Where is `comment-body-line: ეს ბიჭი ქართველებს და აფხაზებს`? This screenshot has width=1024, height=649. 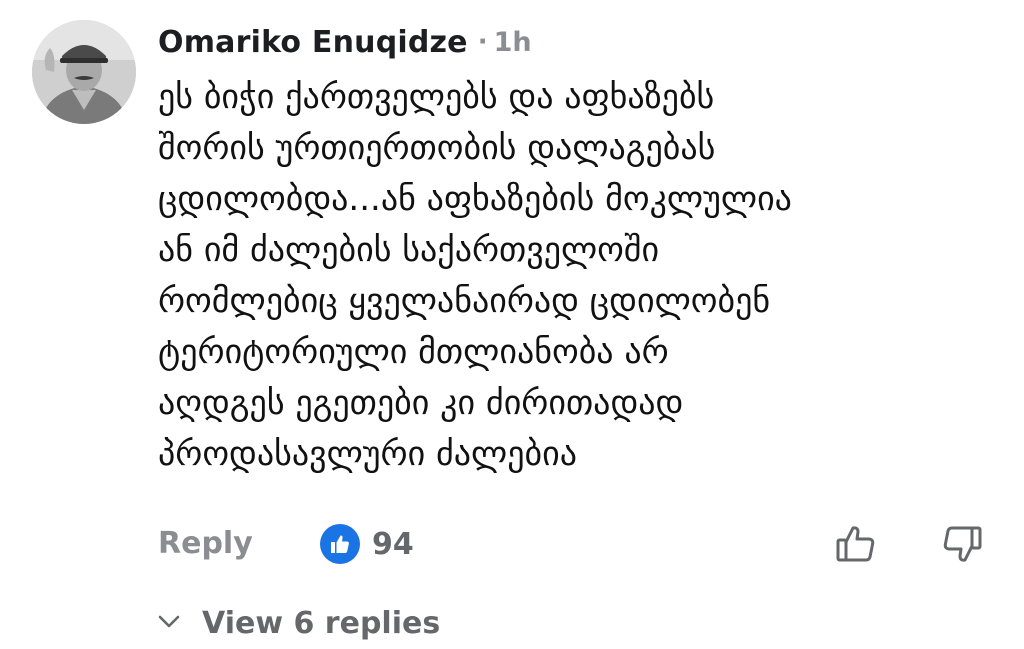 comment-body-line: ეს ბიჭი ქართველებს და აფხაზებს is located at coordinates (436, 97).